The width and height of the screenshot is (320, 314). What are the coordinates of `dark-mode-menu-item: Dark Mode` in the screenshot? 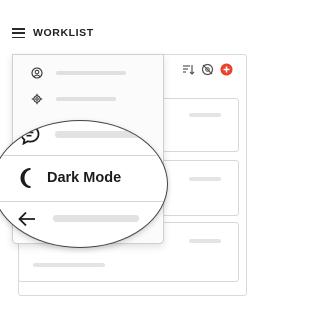 It's located at (69, 178).